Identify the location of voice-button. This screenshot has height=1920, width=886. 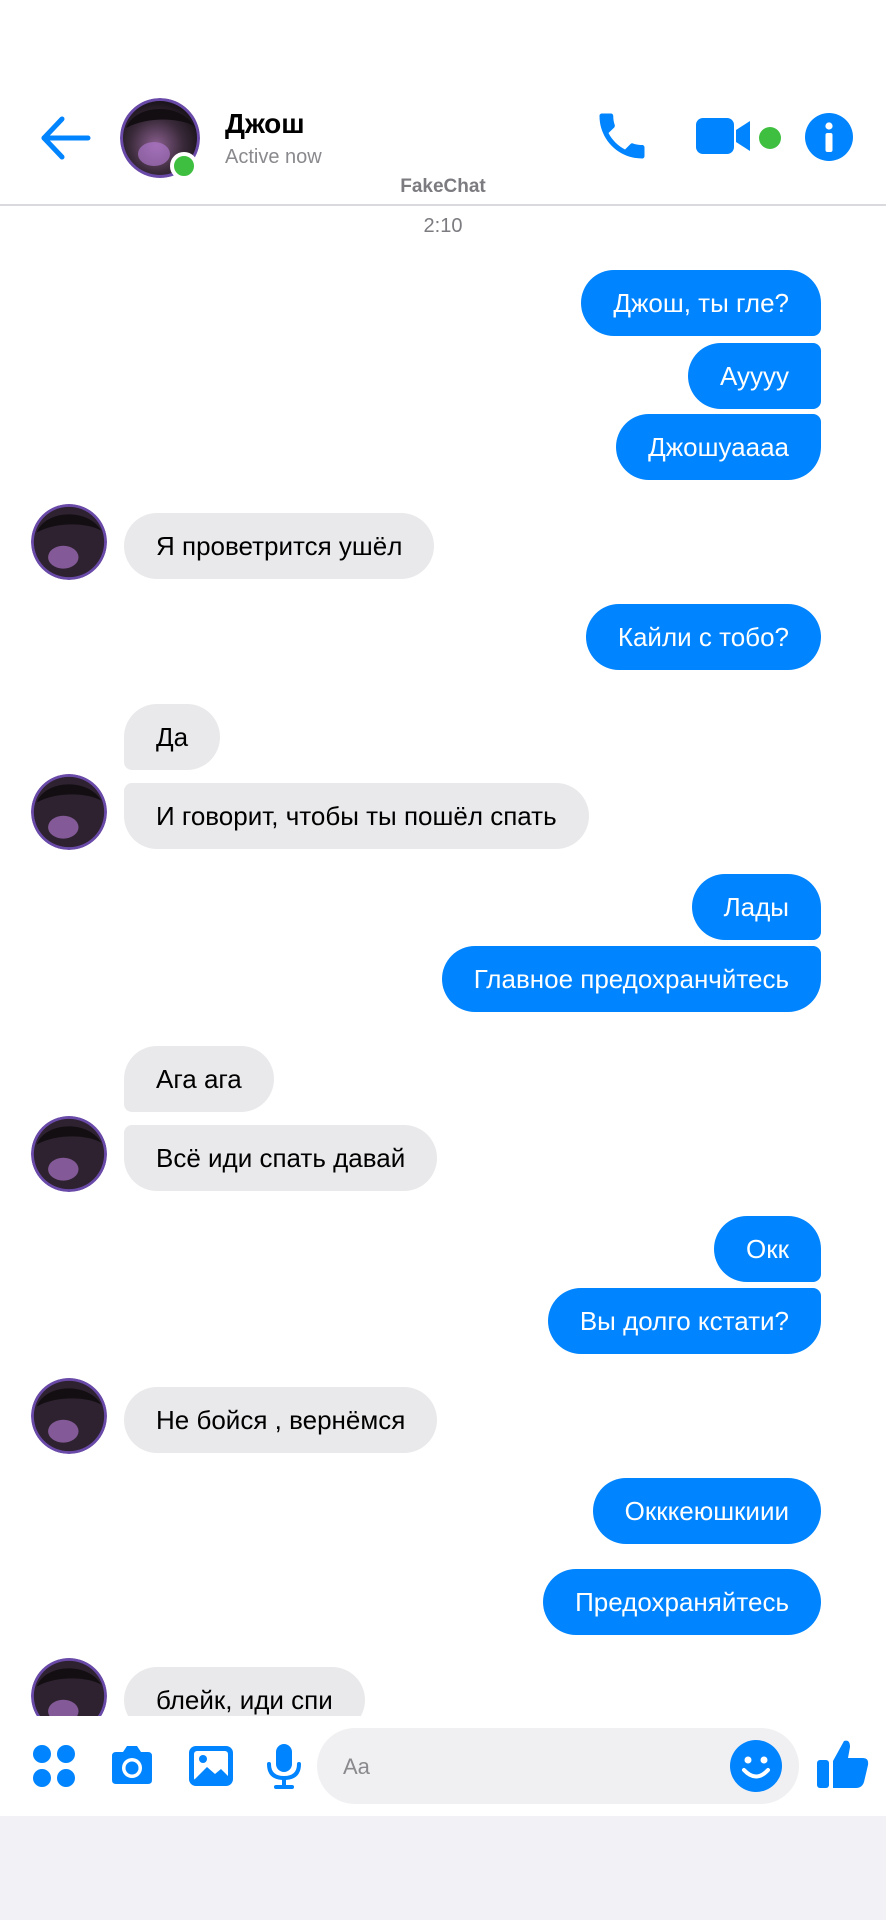
(284, 1766).